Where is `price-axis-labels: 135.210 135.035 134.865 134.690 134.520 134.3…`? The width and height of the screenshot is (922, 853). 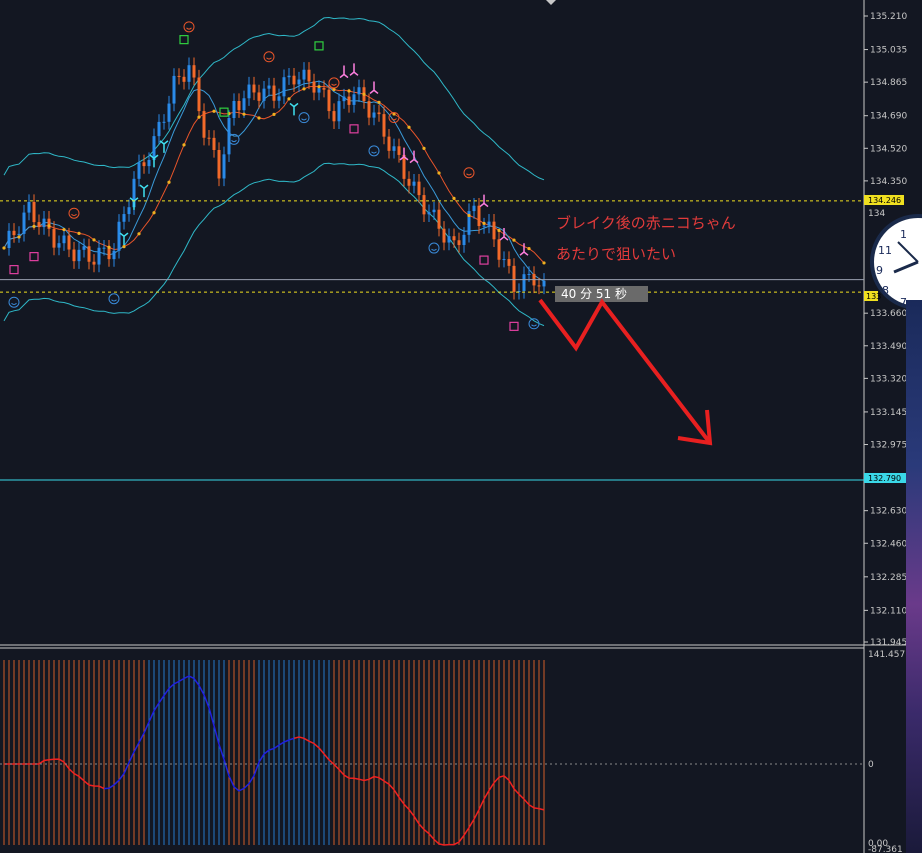 price-axis-labels: 135.210 135.035 134.865 134.690 134.520 134.3… is located at coordinates (885, 330).